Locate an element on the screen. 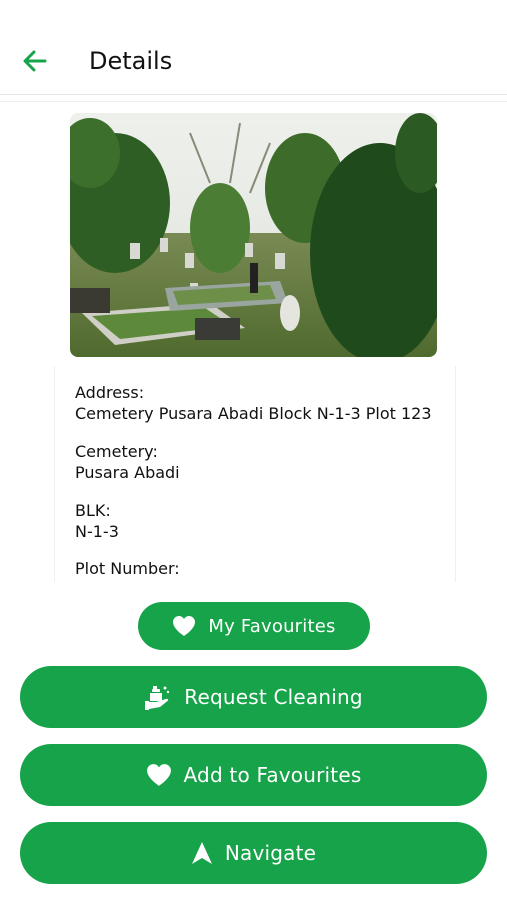 The image size is (507, 900). cemetery-label: Cemetery: is located at coordinates (116, 451).